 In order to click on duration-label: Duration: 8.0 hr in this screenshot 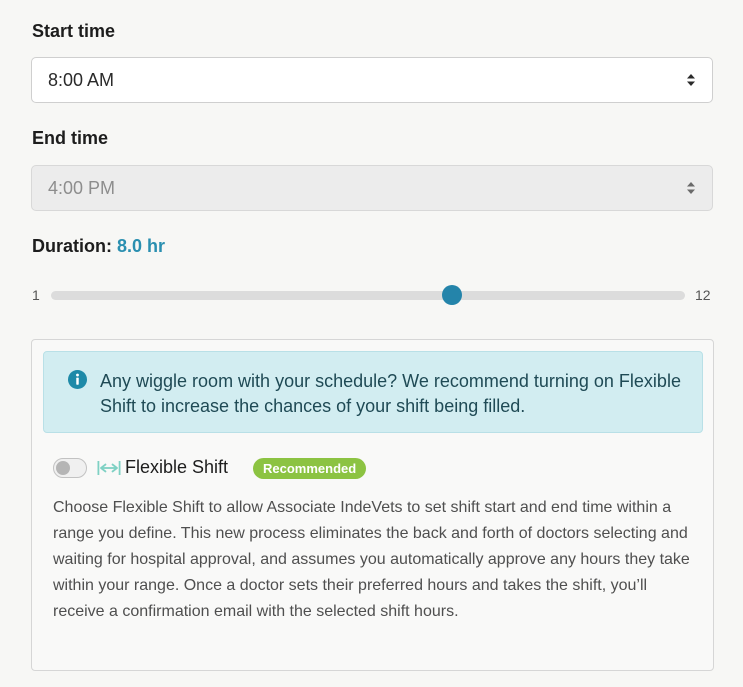, I will do `click(98, 246)`.